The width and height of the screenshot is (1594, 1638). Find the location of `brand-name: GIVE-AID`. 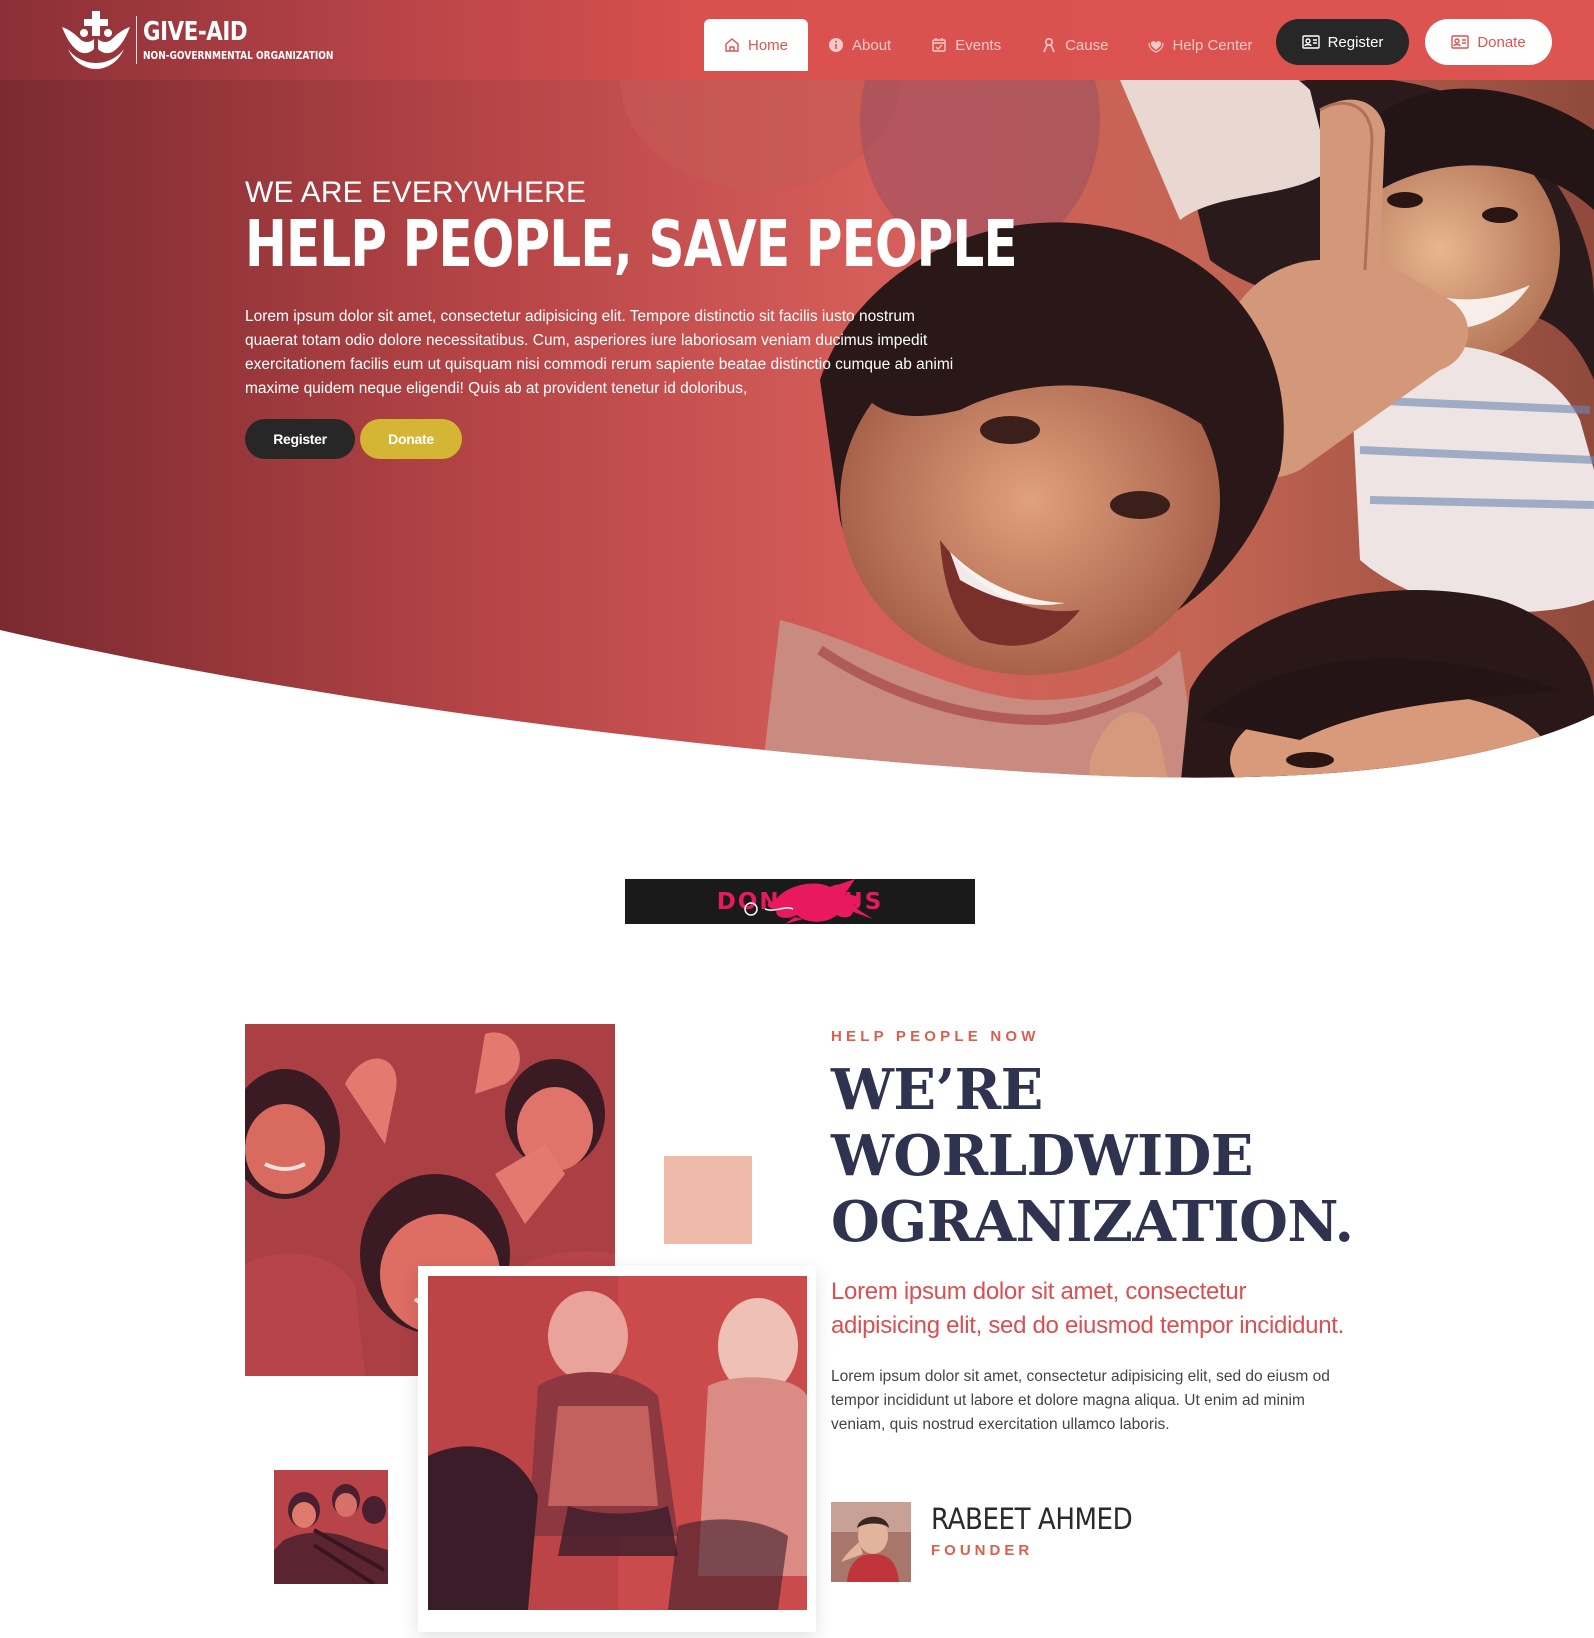

brand-name: GIVE-AID is located at coordinates (195, 32).